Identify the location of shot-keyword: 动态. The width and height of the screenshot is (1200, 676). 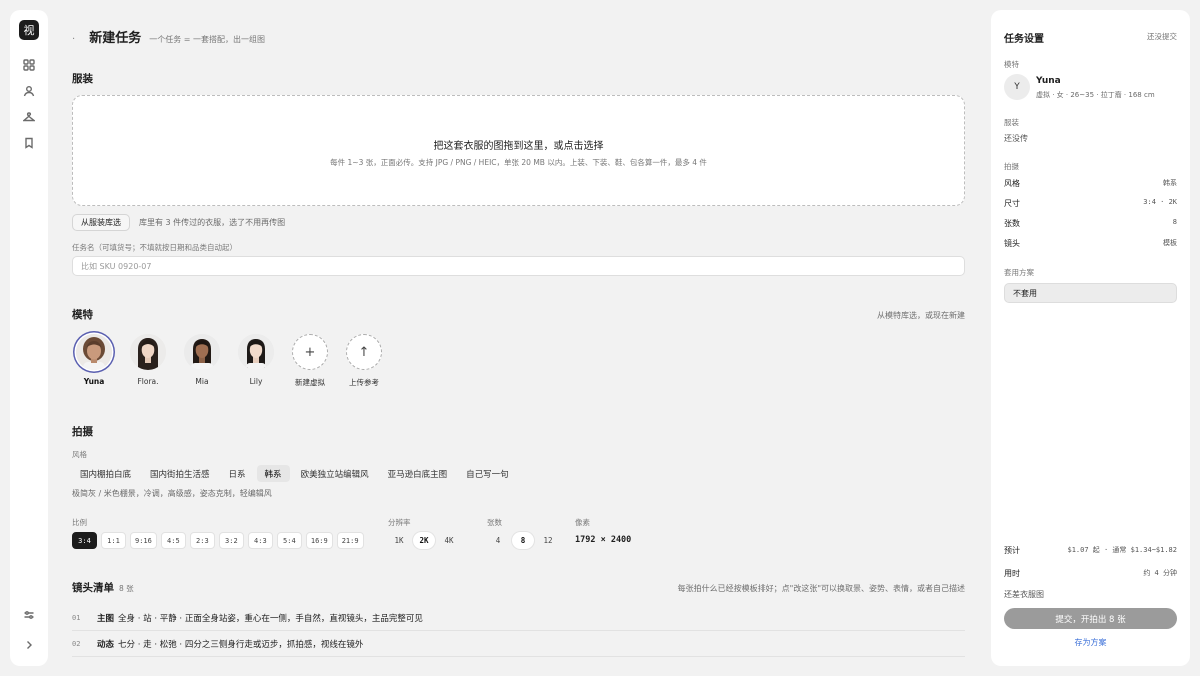
(106, 644).